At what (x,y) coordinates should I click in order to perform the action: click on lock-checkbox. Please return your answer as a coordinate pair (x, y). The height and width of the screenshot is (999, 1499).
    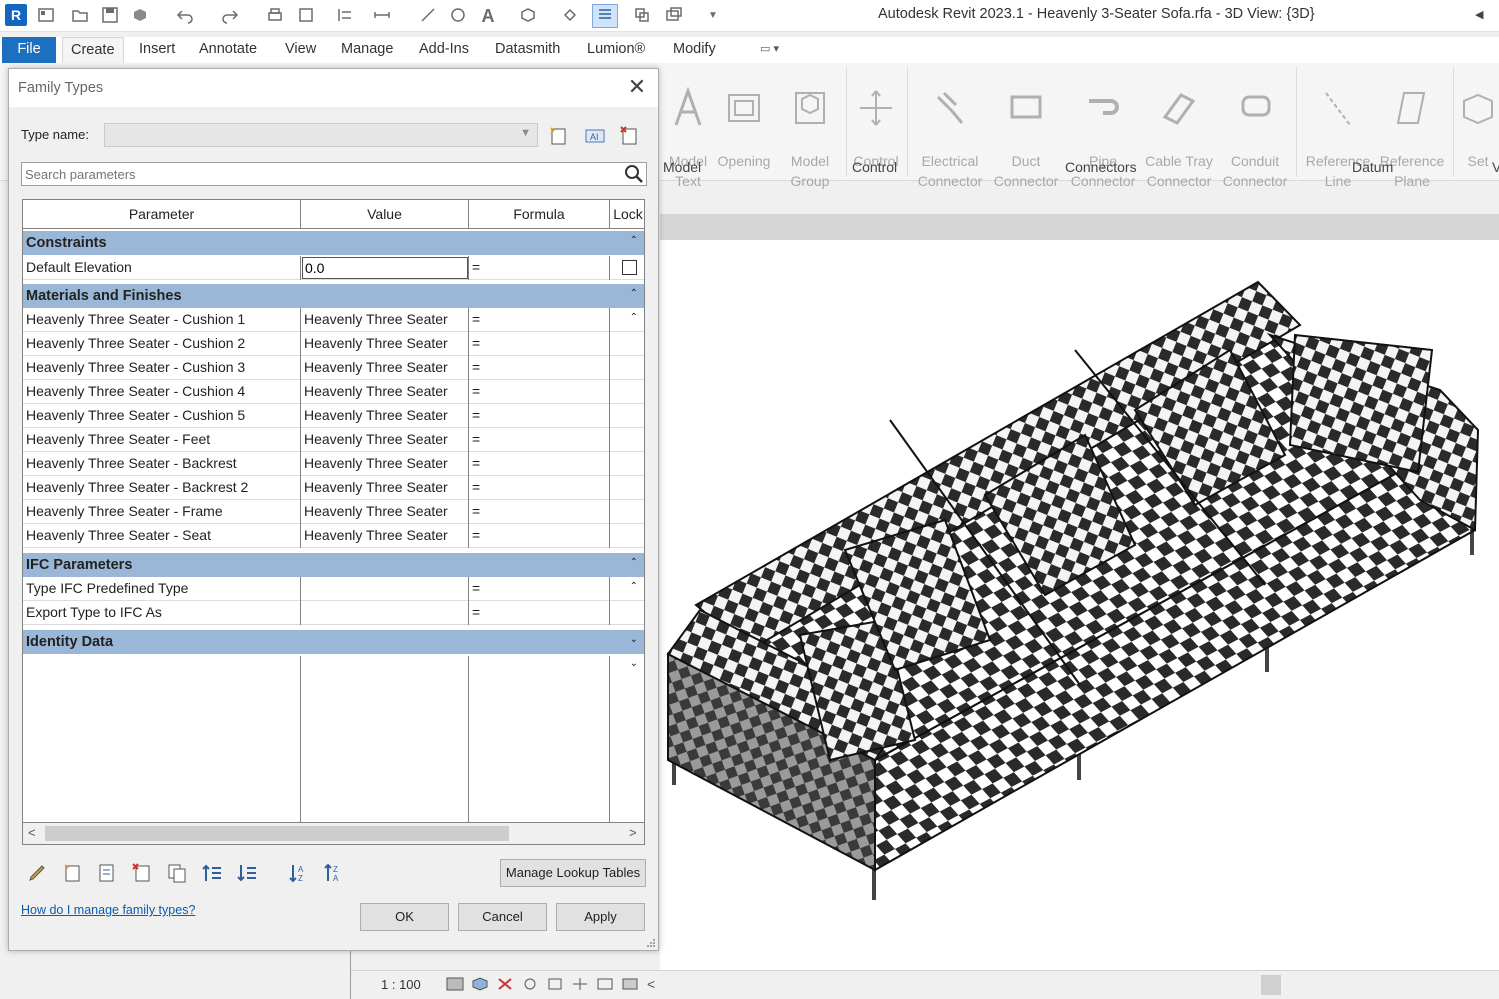
    Looking at the image, I should click on (629, 267).